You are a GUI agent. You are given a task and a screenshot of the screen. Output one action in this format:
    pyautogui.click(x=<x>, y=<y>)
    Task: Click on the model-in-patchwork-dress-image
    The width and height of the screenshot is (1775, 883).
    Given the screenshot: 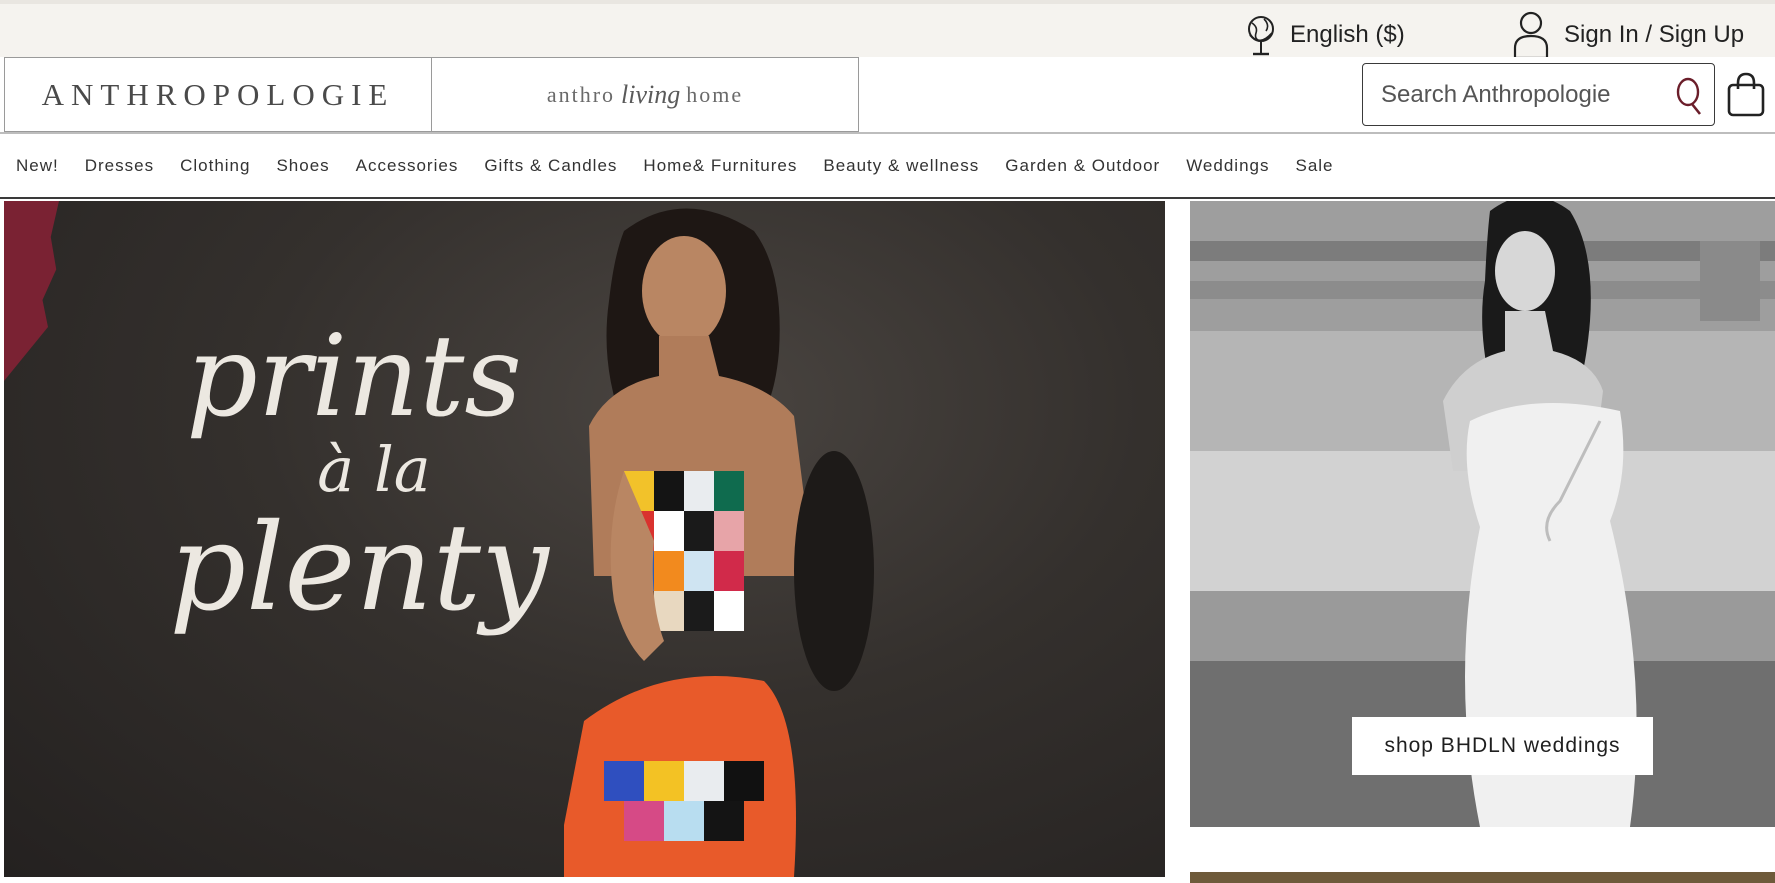 What is the action you would take?
    pyautogui.click(x=719, y=542)
    